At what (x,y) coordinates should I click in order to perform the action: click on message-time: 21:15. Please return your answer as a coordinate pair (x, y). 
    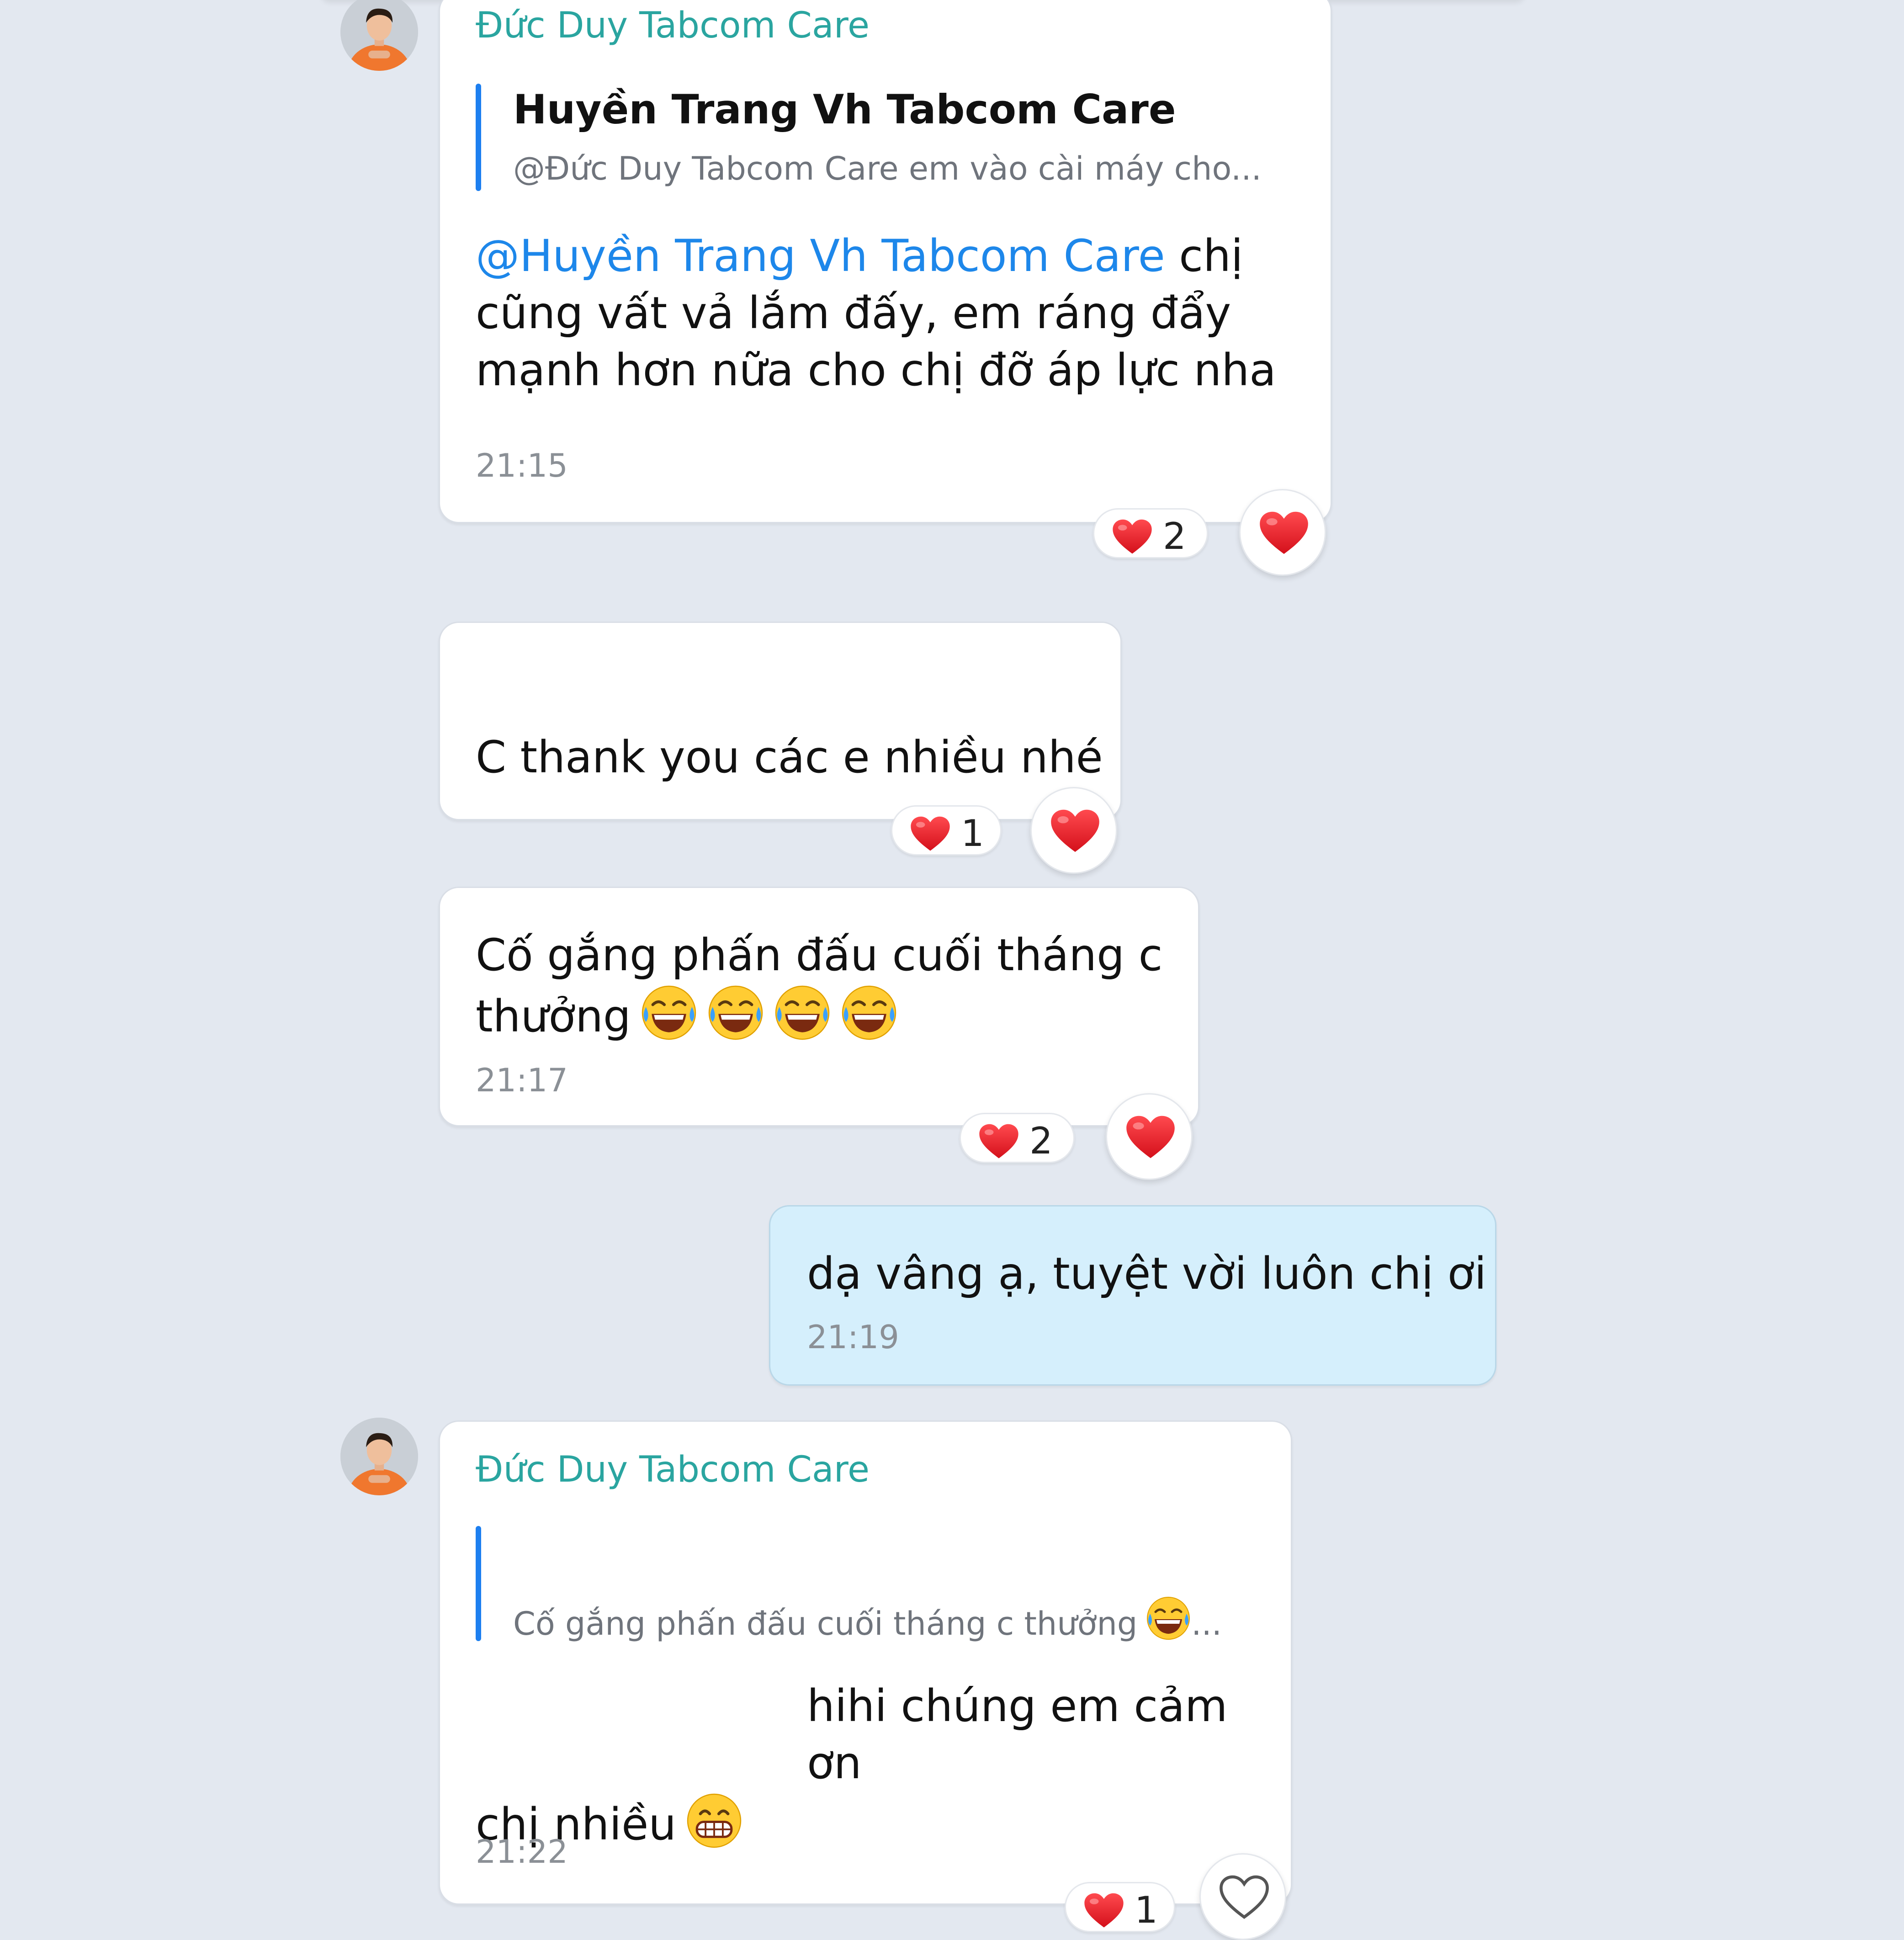
    Looking at the image, I should click on (522, 466).